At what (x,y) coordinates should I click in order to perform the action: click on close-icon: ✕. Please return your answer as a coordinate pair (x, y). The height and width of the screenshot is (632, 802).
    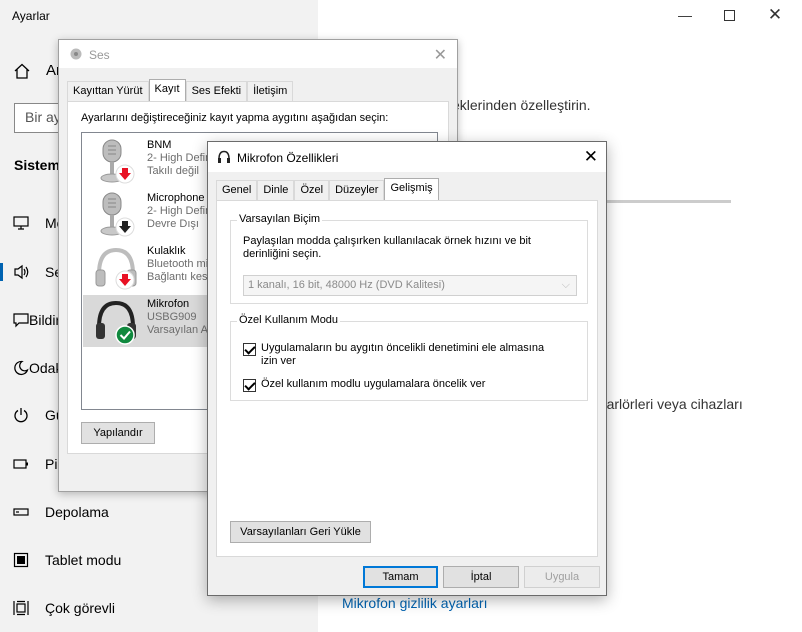
    Looking at the image, I should click on (775, 14).